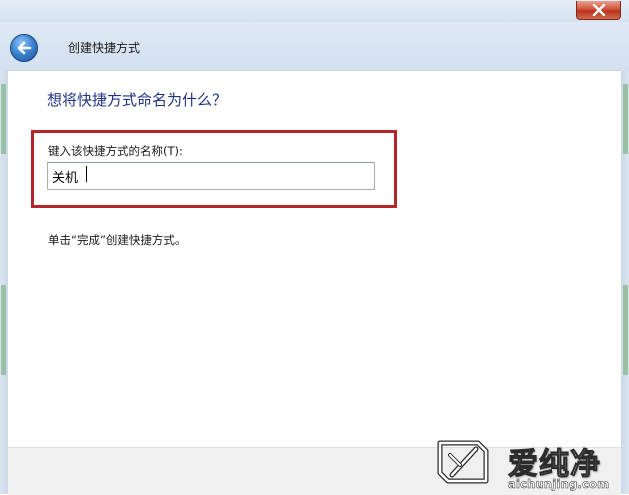 The width and height of the screenshot is (629, 495). Describe the element at coordinates (86, 174) in the screenshot. I see `text-caret` at that location.